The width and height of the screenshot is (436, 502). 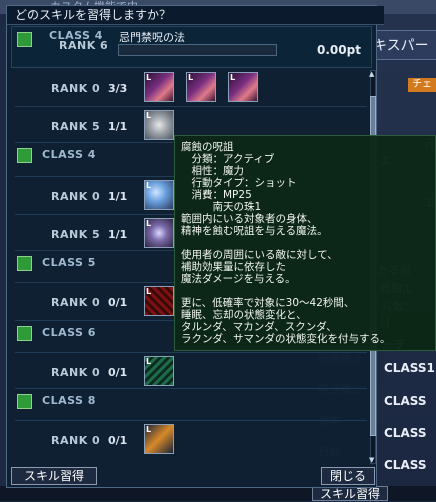 I want to click on class-section-label: CLASS 4, so click(x=69, y=154).